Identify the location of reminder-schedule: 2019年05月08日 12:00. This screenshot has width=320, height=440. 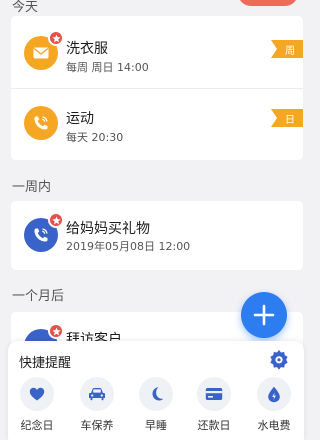
(128, 246).